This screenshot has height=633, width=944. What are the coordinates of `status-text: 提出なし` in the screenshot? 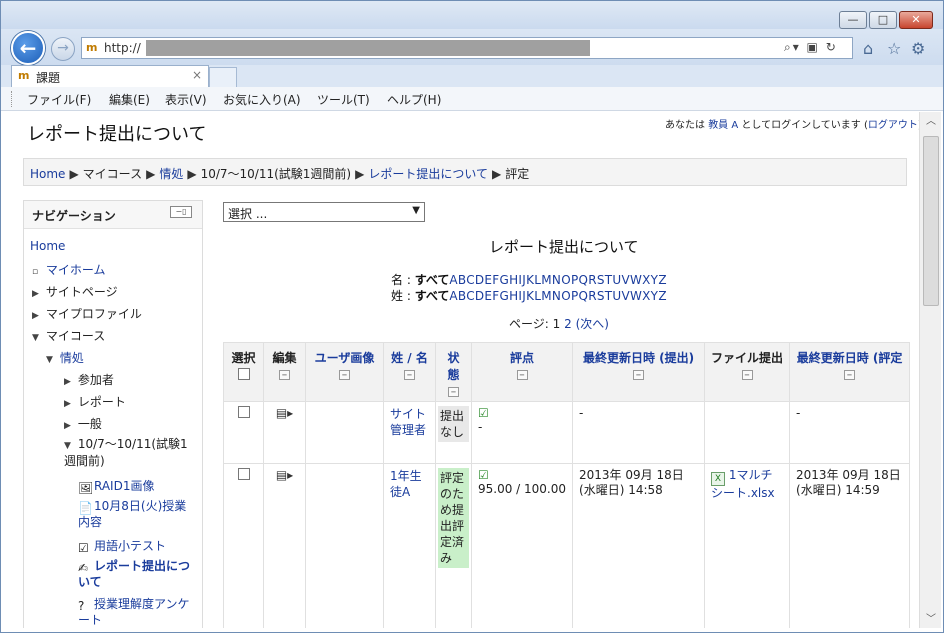 It's located at (453, 424).